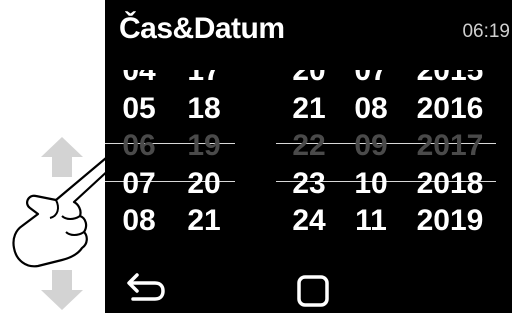 Image resolution: width=512 pixels, height=313 pixels. What do you see at coordinates (139, 184) in the screenshot?
I see `hour-item: 07` at bounding box center [139, 184].